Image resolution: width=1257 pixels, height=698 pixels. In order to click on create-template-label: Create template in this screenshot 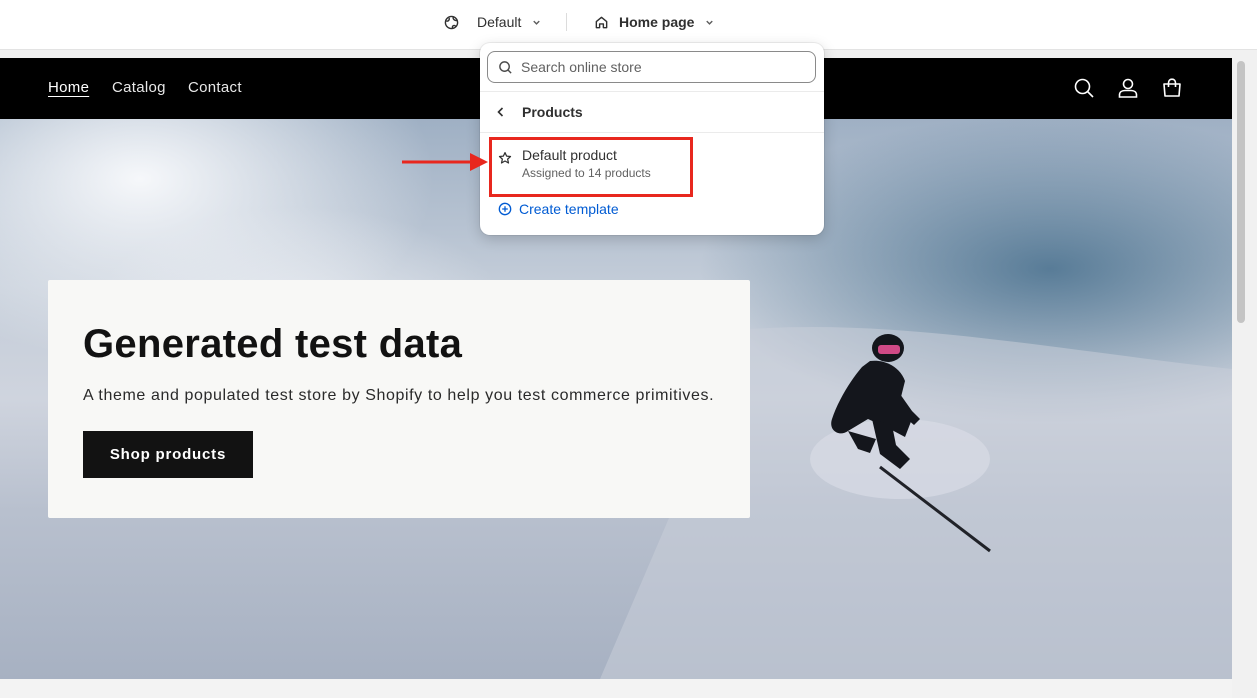, I will do `click(569, 209)`.